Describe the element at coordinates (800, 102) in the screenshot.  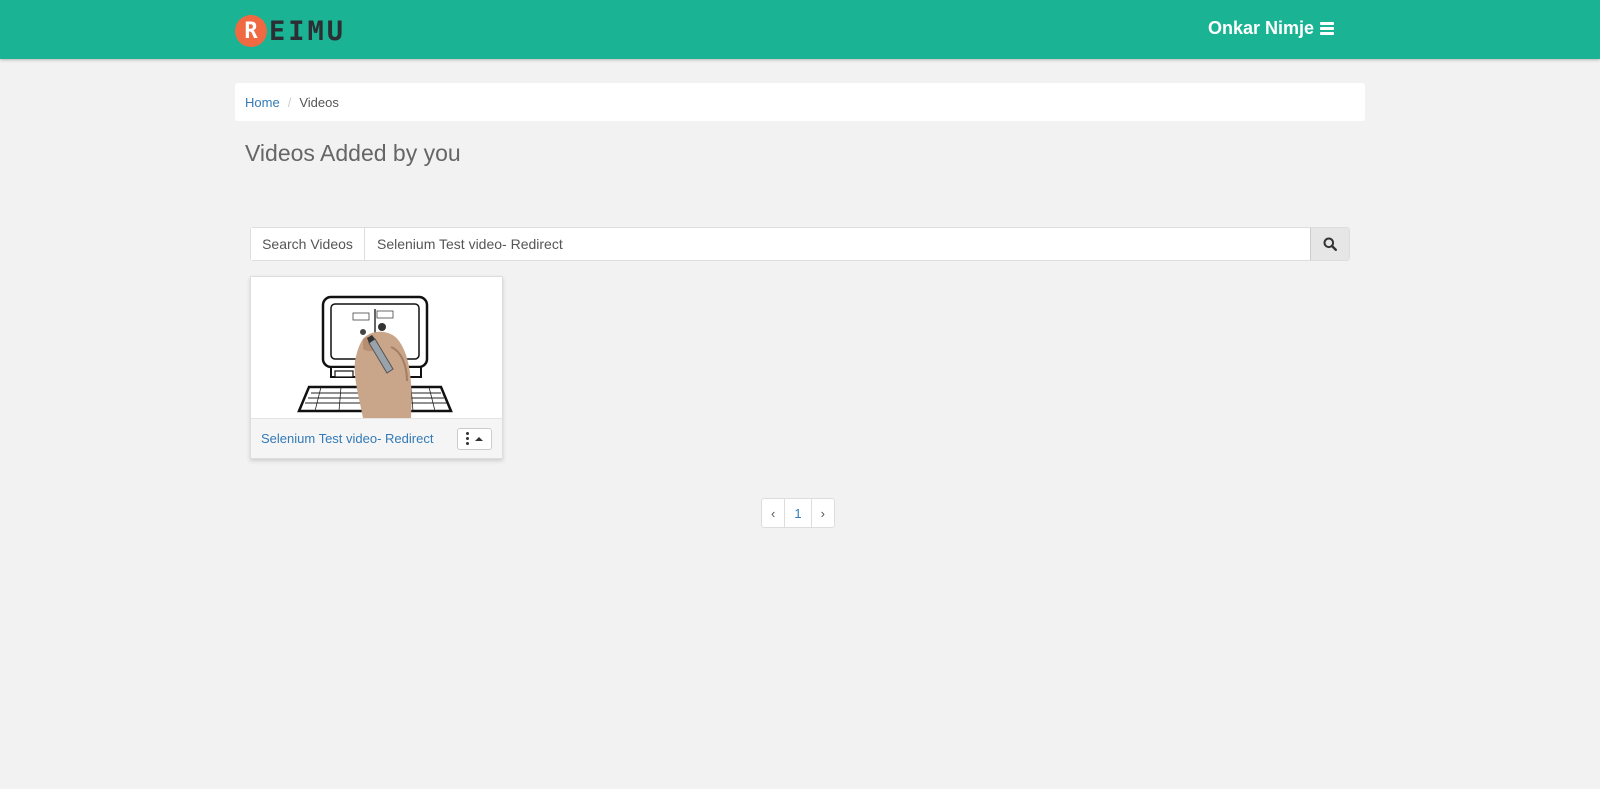
I see `breadcrumb: Home / Videos` at that location.